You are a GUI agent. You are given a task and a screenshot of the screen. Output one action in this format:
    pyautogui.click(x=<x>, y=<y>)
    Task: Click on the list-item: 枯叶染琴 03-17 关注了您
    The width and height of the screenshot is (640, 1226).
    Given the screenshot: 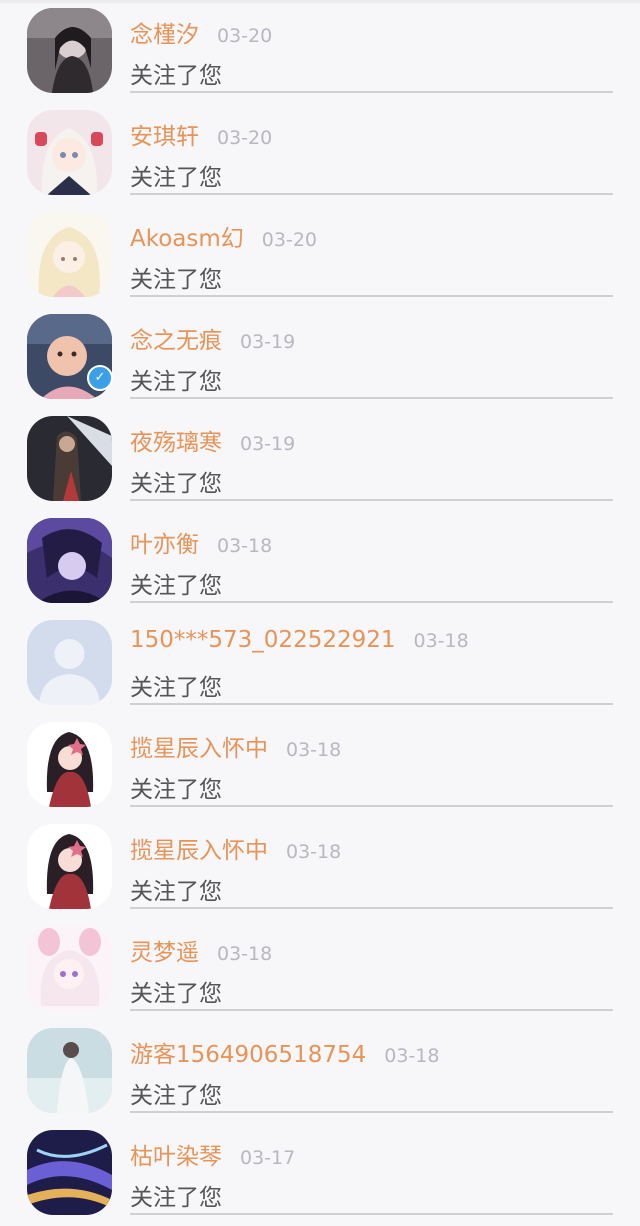 What is the action you would take?
    pyautogui.click(x=320, y=1173)
    